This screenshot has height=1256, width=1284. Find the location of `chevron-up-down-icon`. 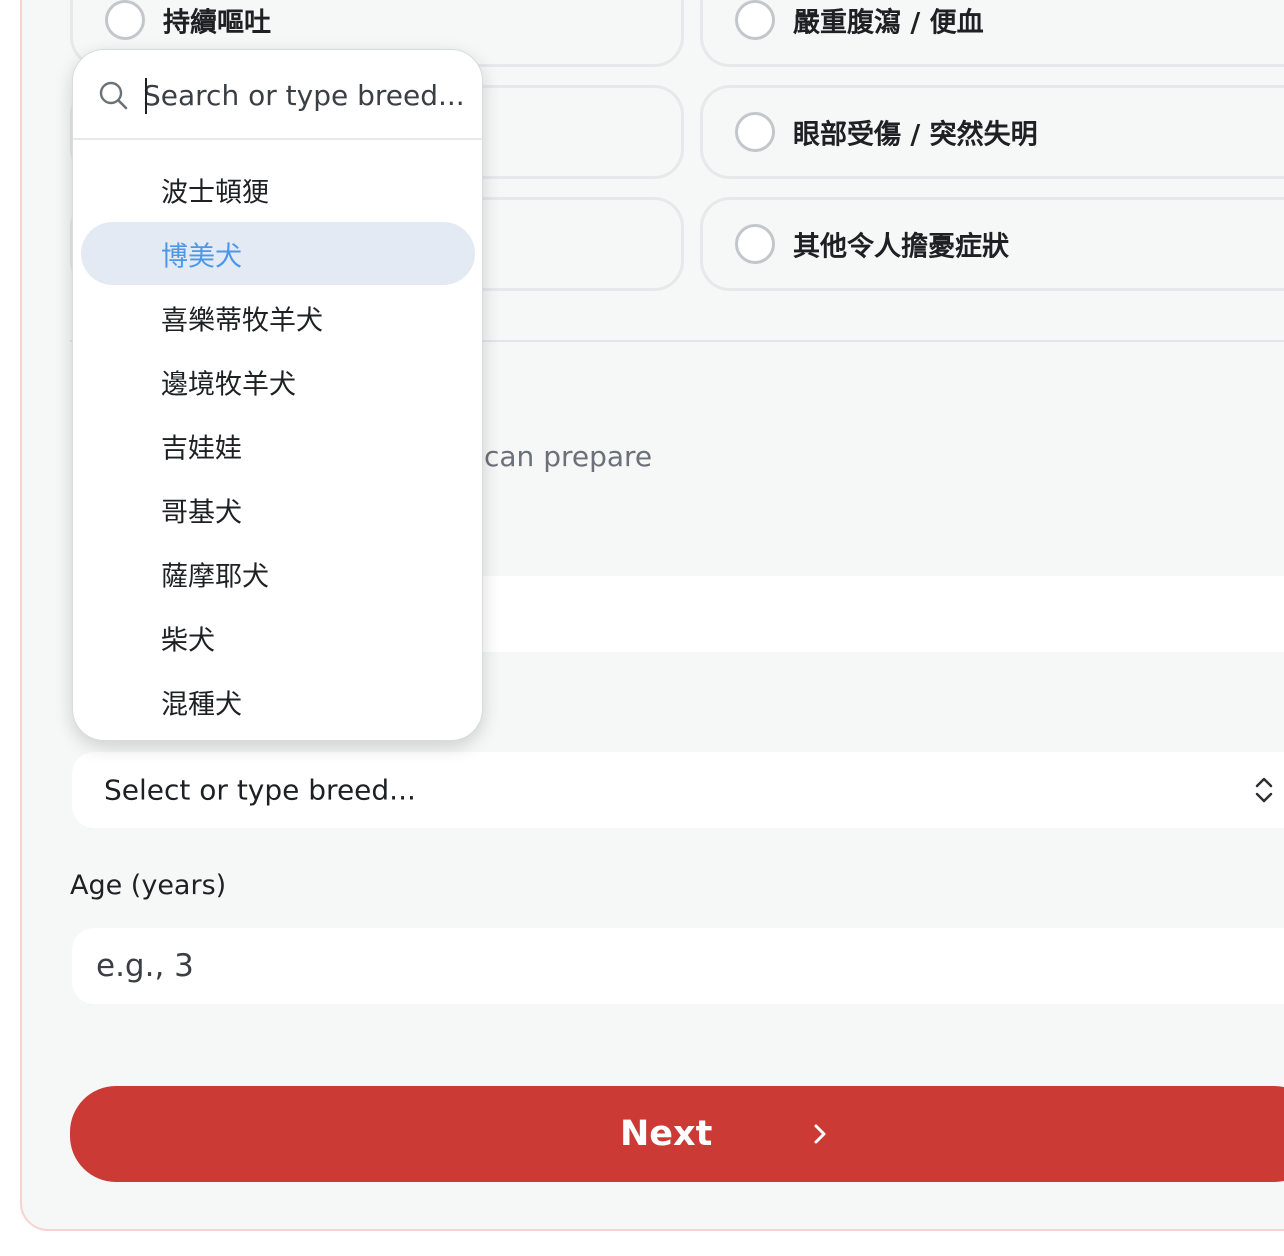

chevron-up-down-icon is located at coordinates (1264, 790).